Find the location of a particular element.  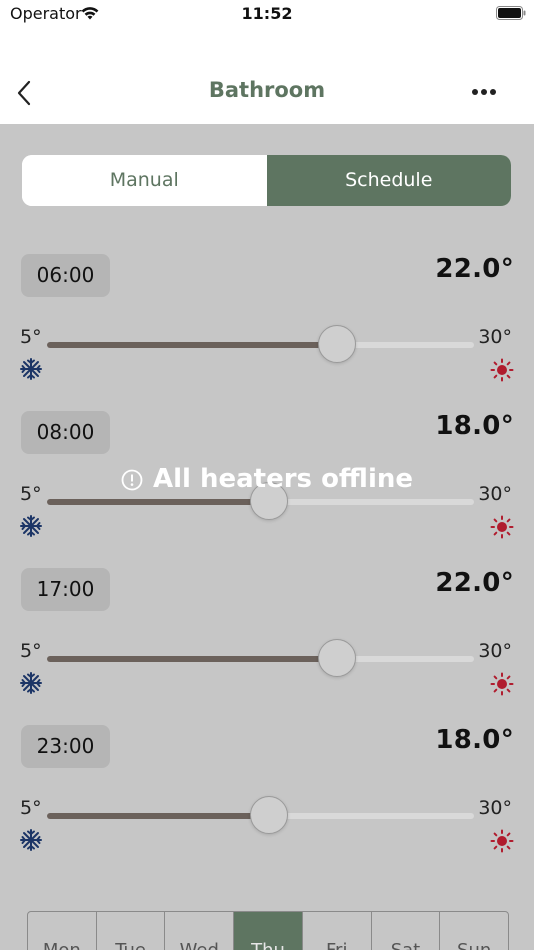

schedule-row: 06:00 22.0° 5° 30° is located at coordinates (267, 318).